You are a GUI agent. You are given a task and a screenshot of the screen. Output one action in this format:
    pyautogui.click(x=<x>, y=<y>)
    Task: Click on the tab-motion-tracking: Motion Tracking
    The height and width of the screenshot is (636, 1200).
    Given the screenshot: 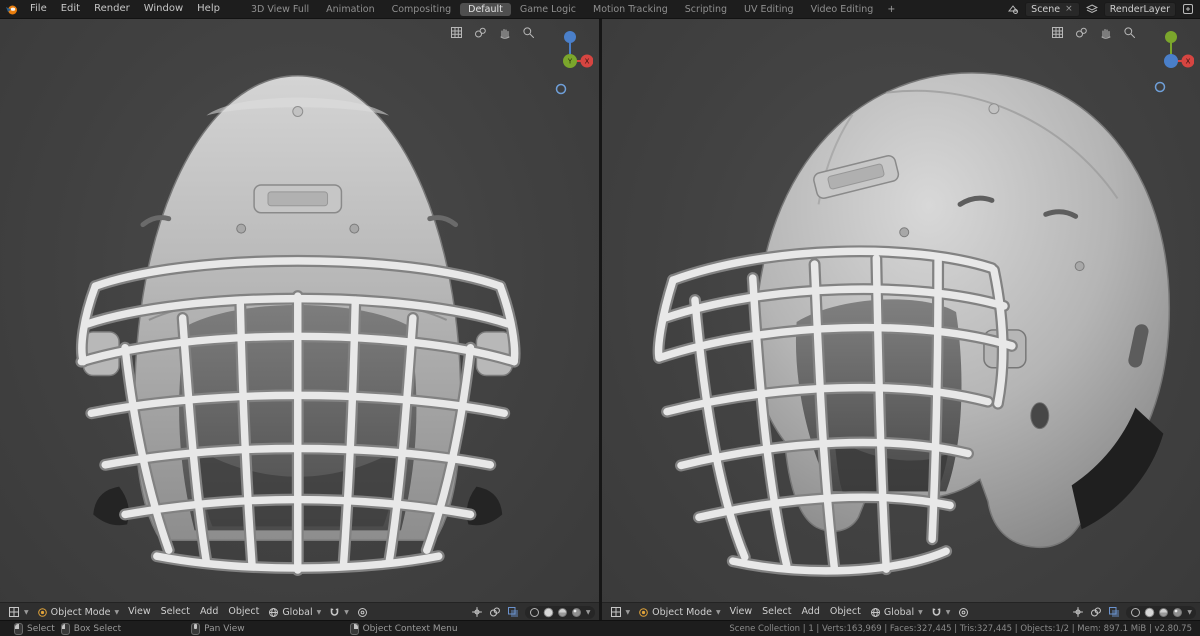 What is the action you would take?
    pyautogui.click(x=630, y=9)
    